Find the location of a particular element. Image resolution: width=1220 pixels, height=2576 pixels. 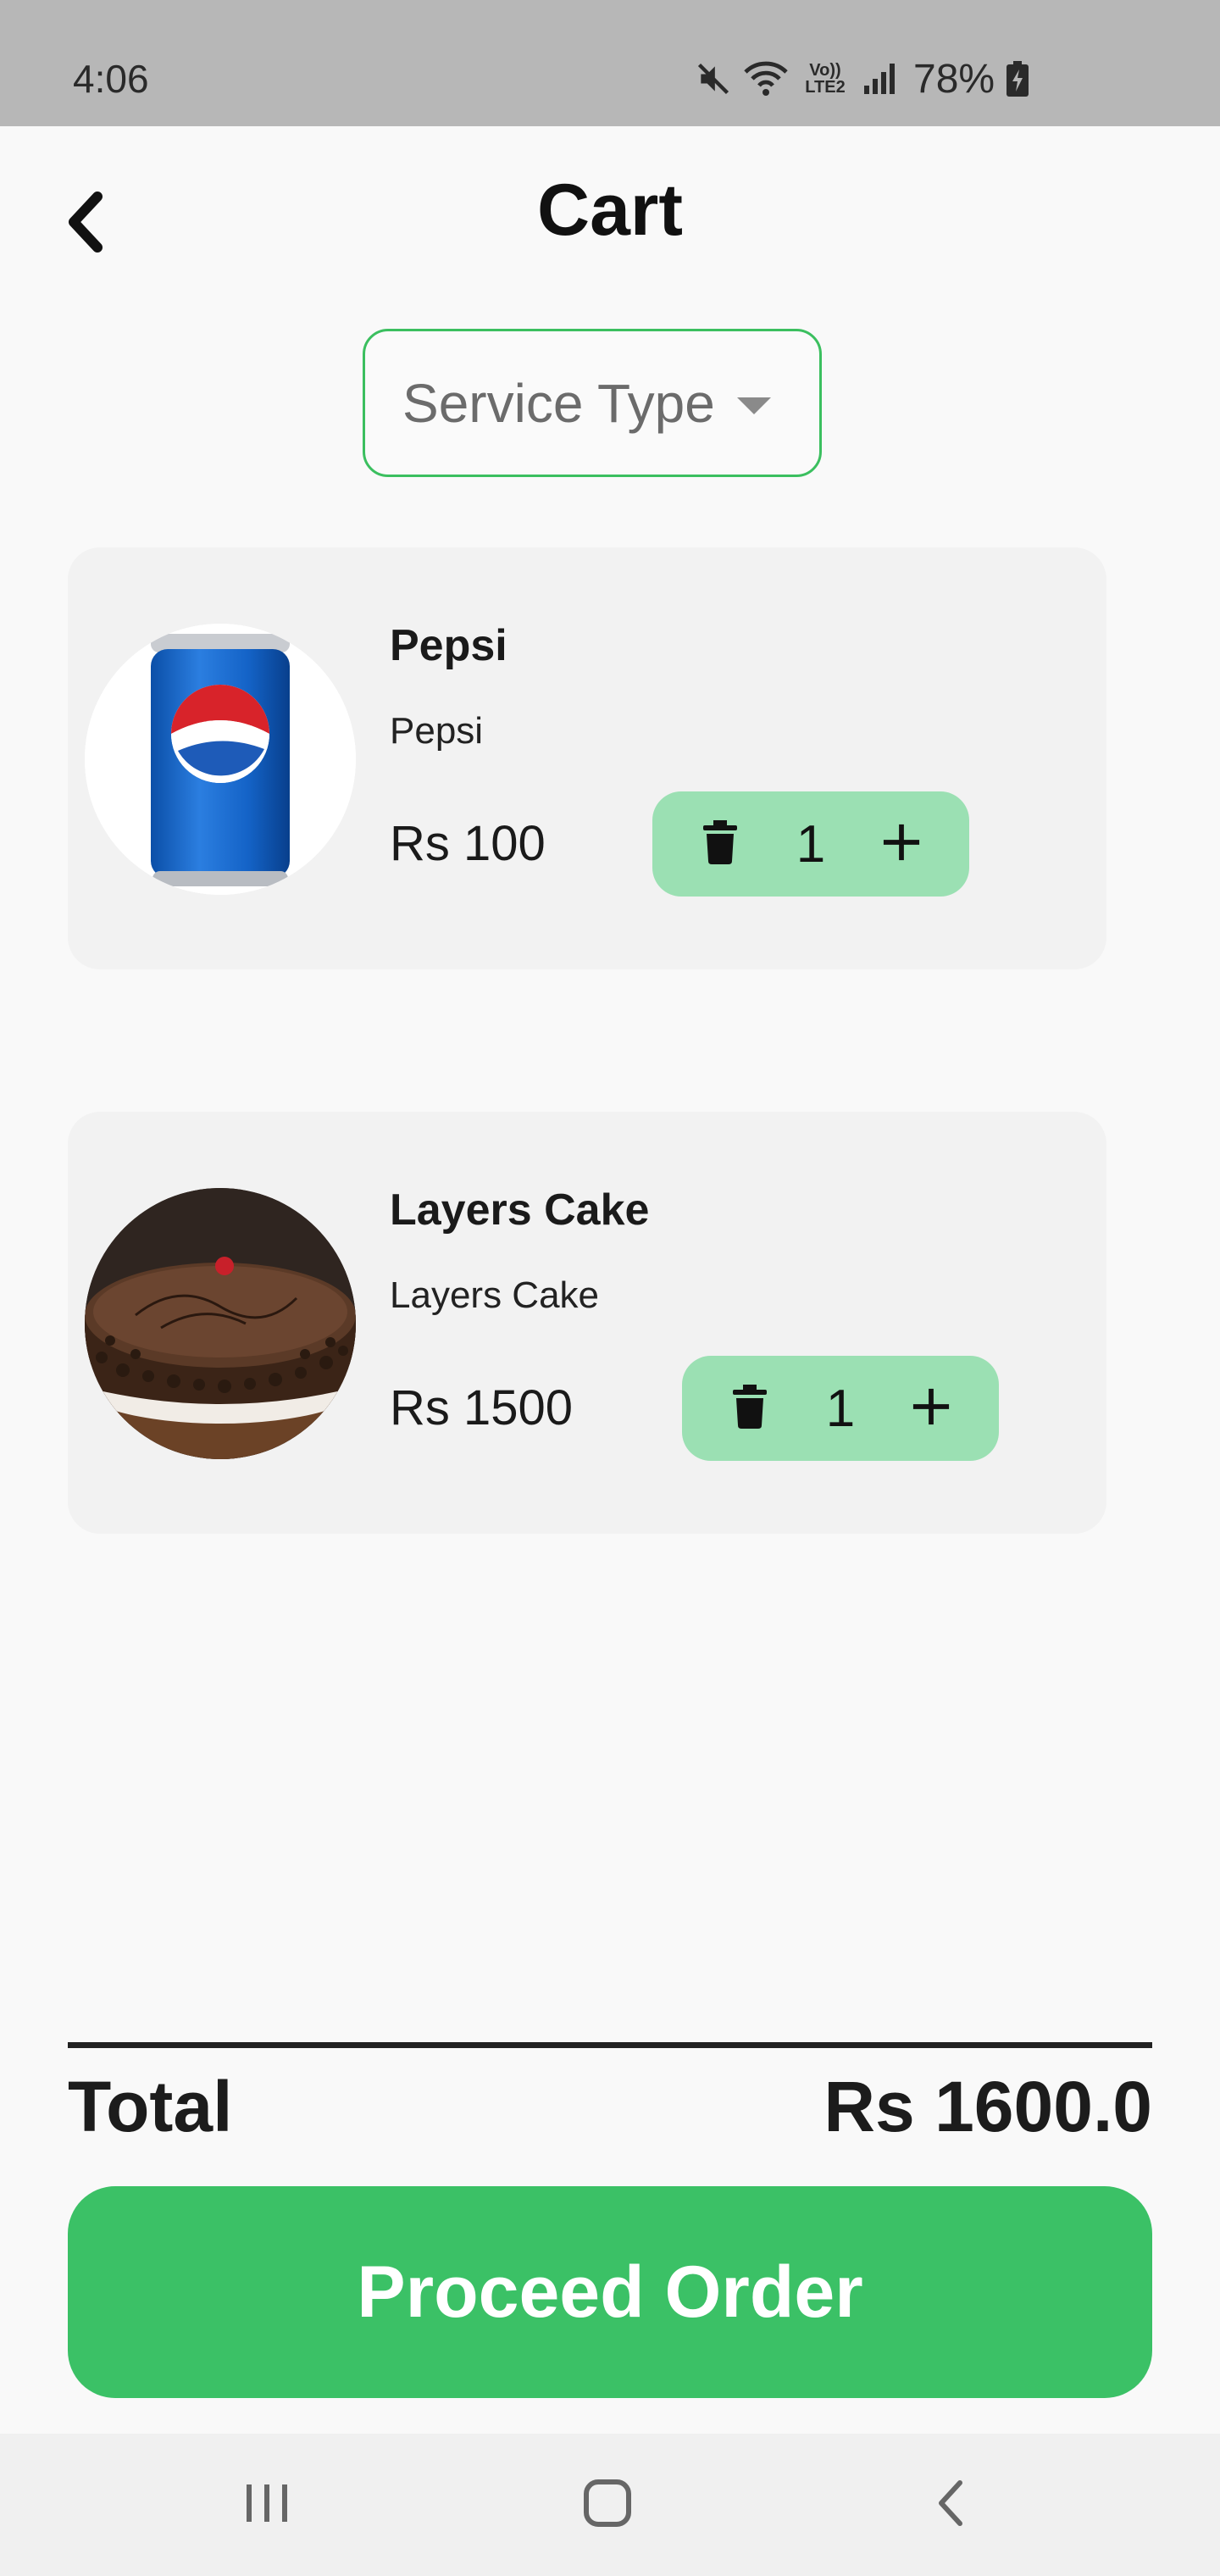

recent-apps-button is located at coordinates (267, 2505).